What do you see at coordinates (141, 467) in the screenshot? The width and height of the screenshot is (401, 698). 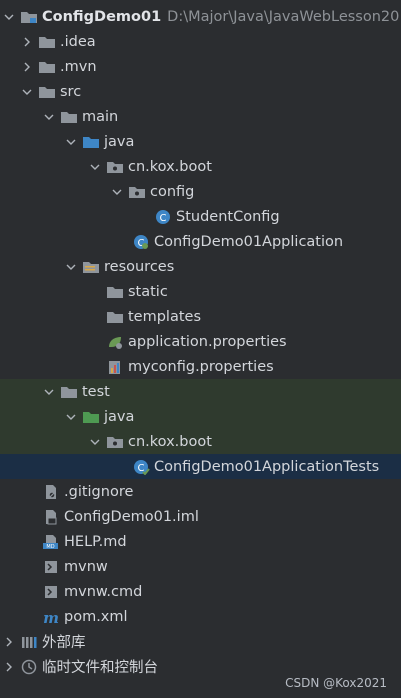 I see `test-class-icon: C` at bounding box center [141, 467].